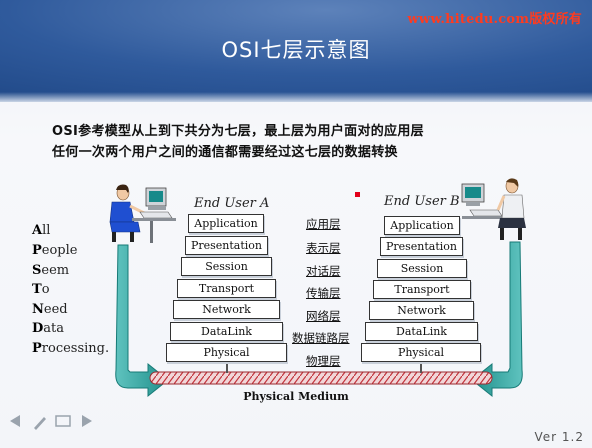  Describe the element at coordinates (422, 268) in the screenshot. I see `layer-session-b: Session` at that location.